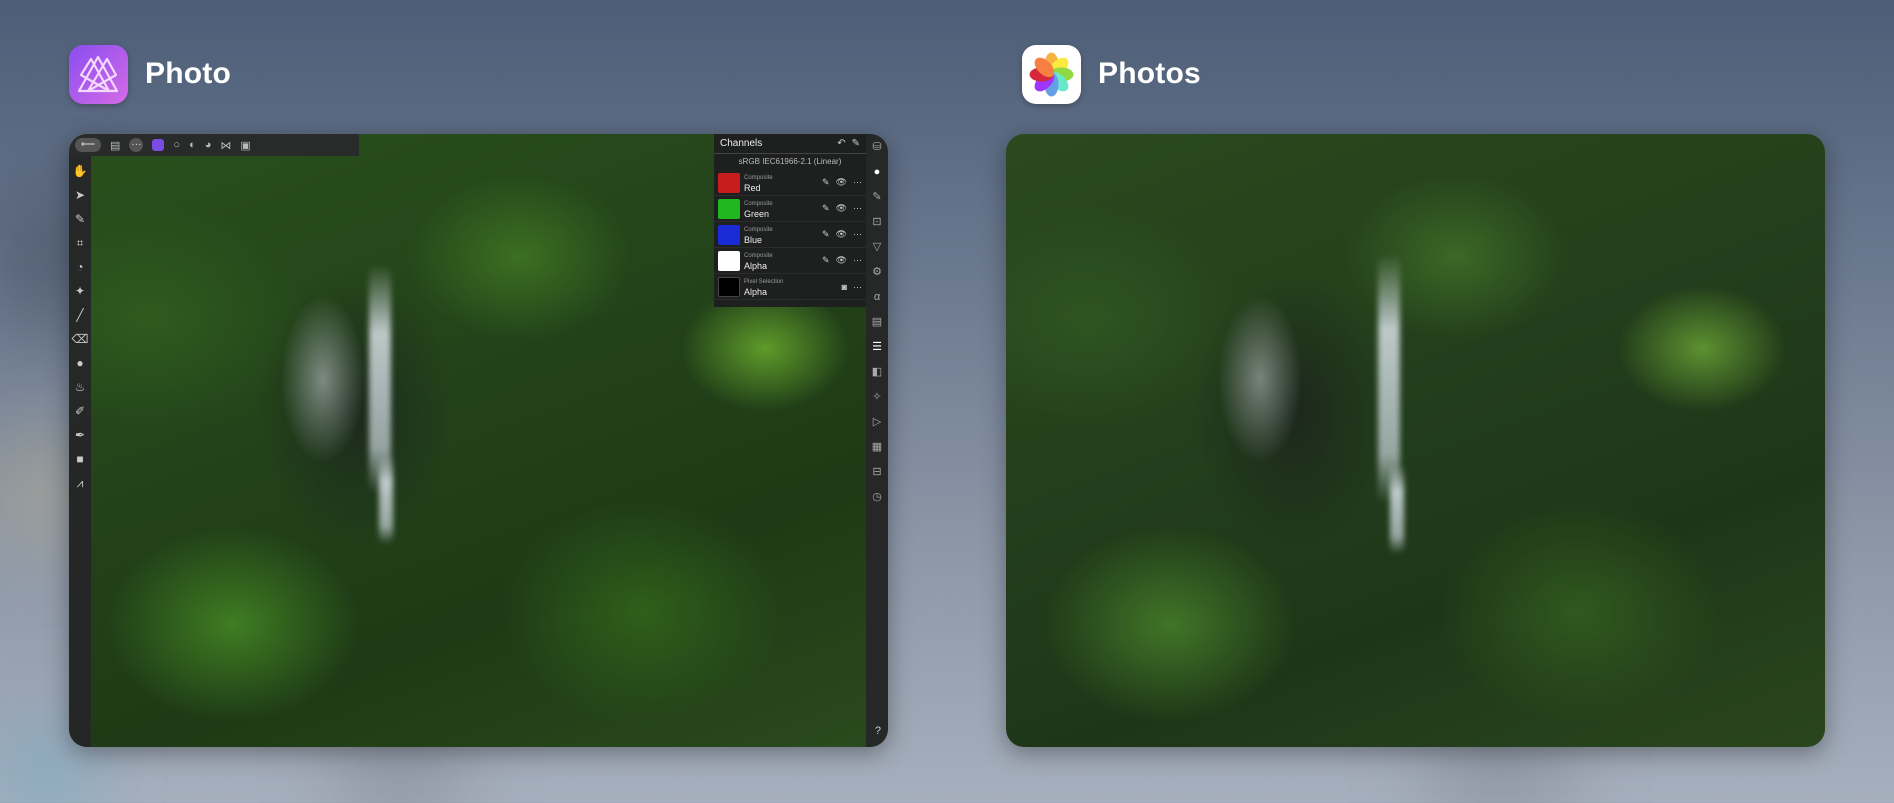 The height and width of the screenshot is (803, 1894). Describe the element at coordinates (790, 261) in the screenshot. I see `channel-row: Composite Alpha ✎ 👁 ···` at that location.